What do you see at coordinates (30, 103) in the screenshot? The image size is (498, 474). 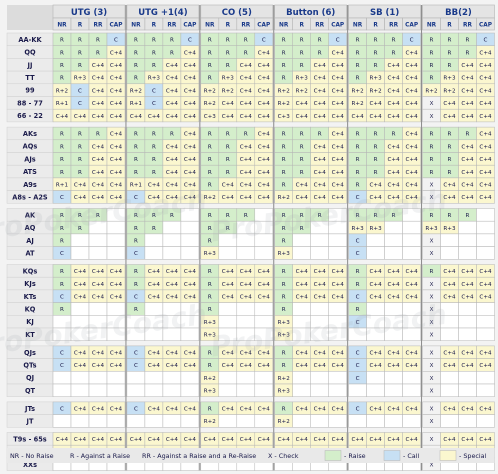 I see `hand-label: 88 - 77` at bounding box center [30, 103].